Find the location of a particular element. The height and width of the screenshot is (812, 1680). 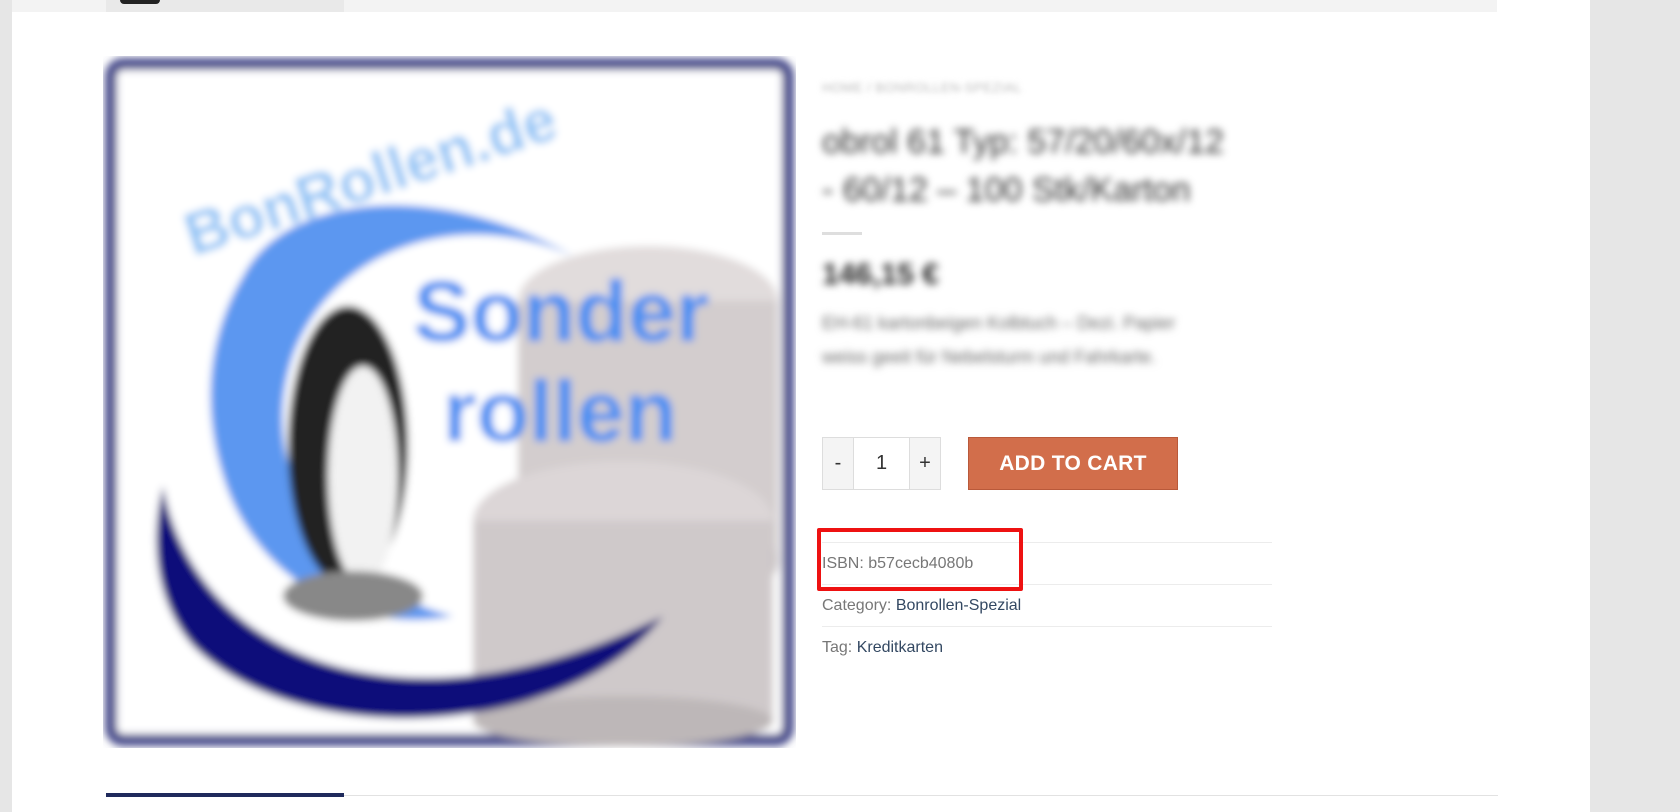

isbn-highlight-box is located at coordinates (920, 559).